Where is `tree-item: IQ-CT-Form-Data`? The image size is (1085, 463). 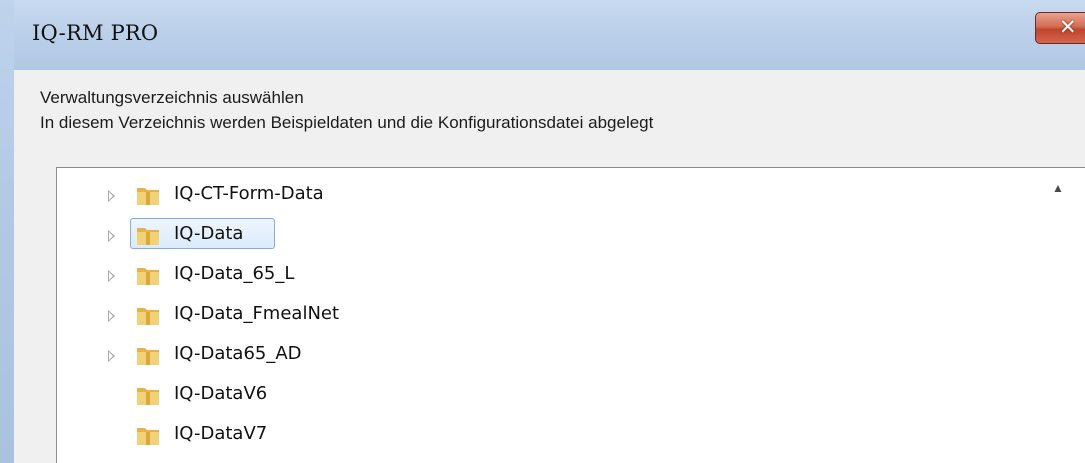 tree-item: IQ-CT-Form-Data is located at coordinates (304, 197).